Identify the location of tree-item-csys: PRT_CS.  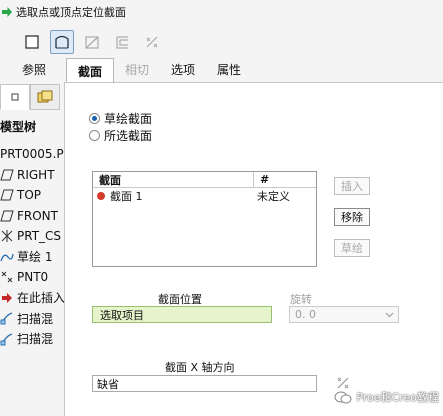
(32, 236).